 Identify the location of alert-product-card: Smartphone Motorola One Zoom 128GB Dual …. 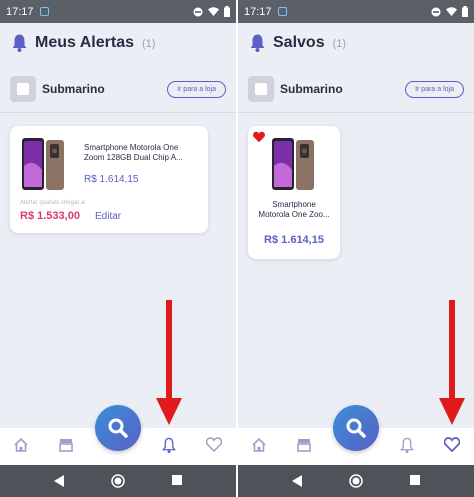
(109, 179).